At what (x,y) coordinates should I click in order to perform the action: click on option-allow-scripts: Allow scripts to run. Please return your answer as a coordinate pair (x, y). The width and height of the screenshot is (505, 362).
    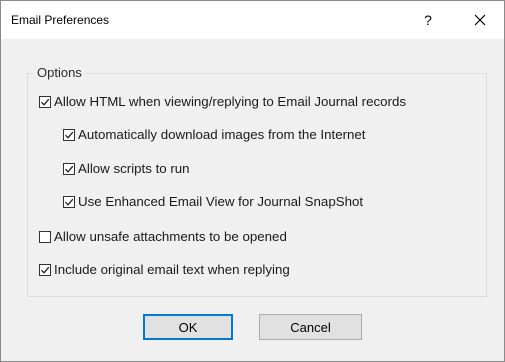
    Looking at the image, I should click on (126, 168).